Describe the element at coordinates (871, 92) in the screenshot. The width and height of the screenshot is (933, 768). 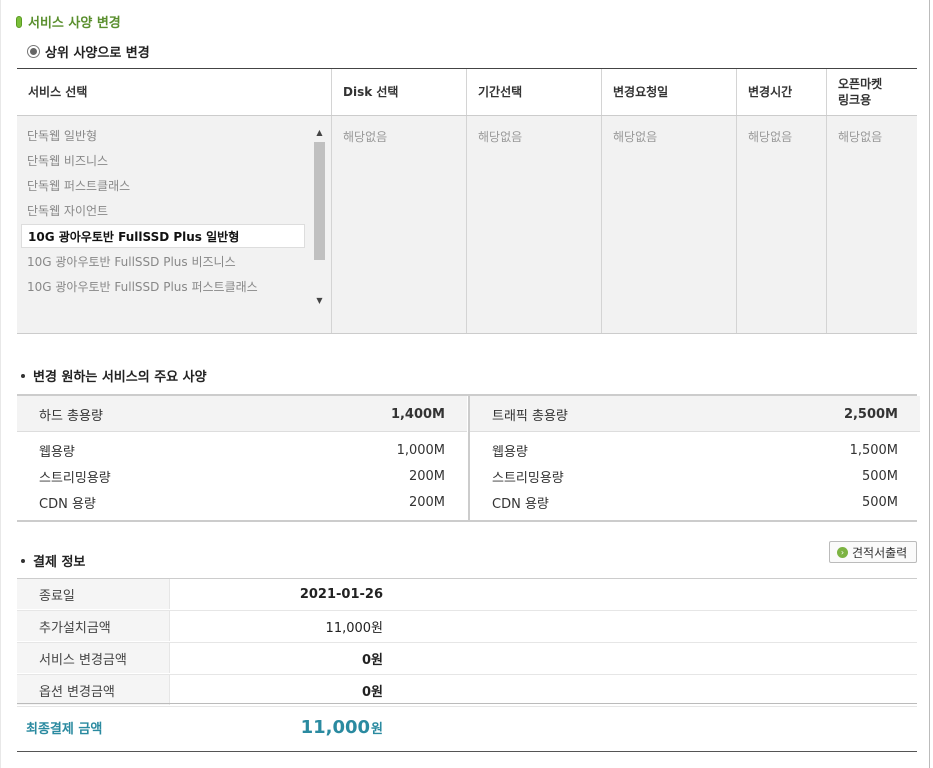
I see `header-openmarket-link: 오픈마켓 링크용` at that location.